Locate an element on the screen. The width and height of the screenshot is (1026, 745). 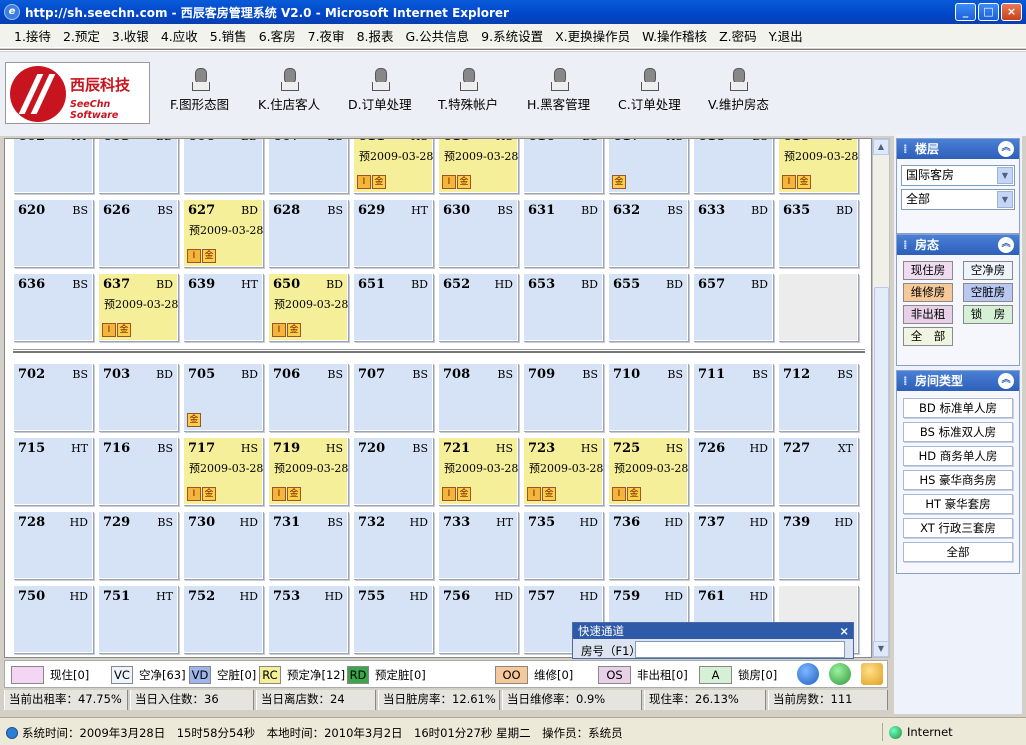
scroll-up-arrow: ▲ is located at coordinates (881, 147).